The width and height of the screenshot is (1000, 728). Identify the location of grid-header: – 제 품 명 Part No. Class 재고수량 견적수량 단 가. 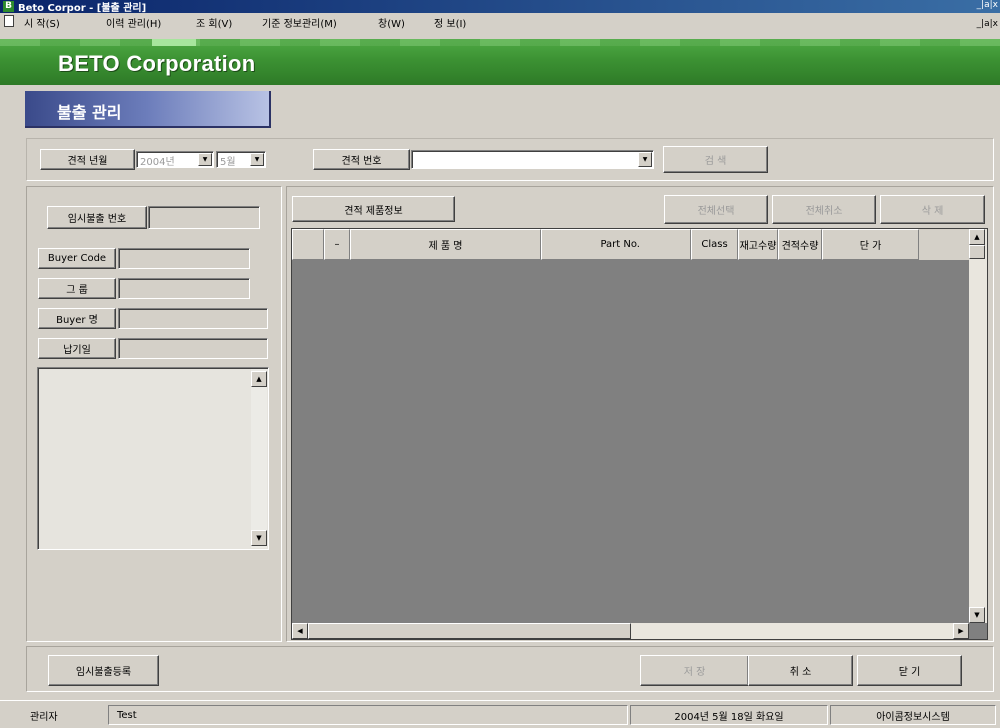
(630, 244).